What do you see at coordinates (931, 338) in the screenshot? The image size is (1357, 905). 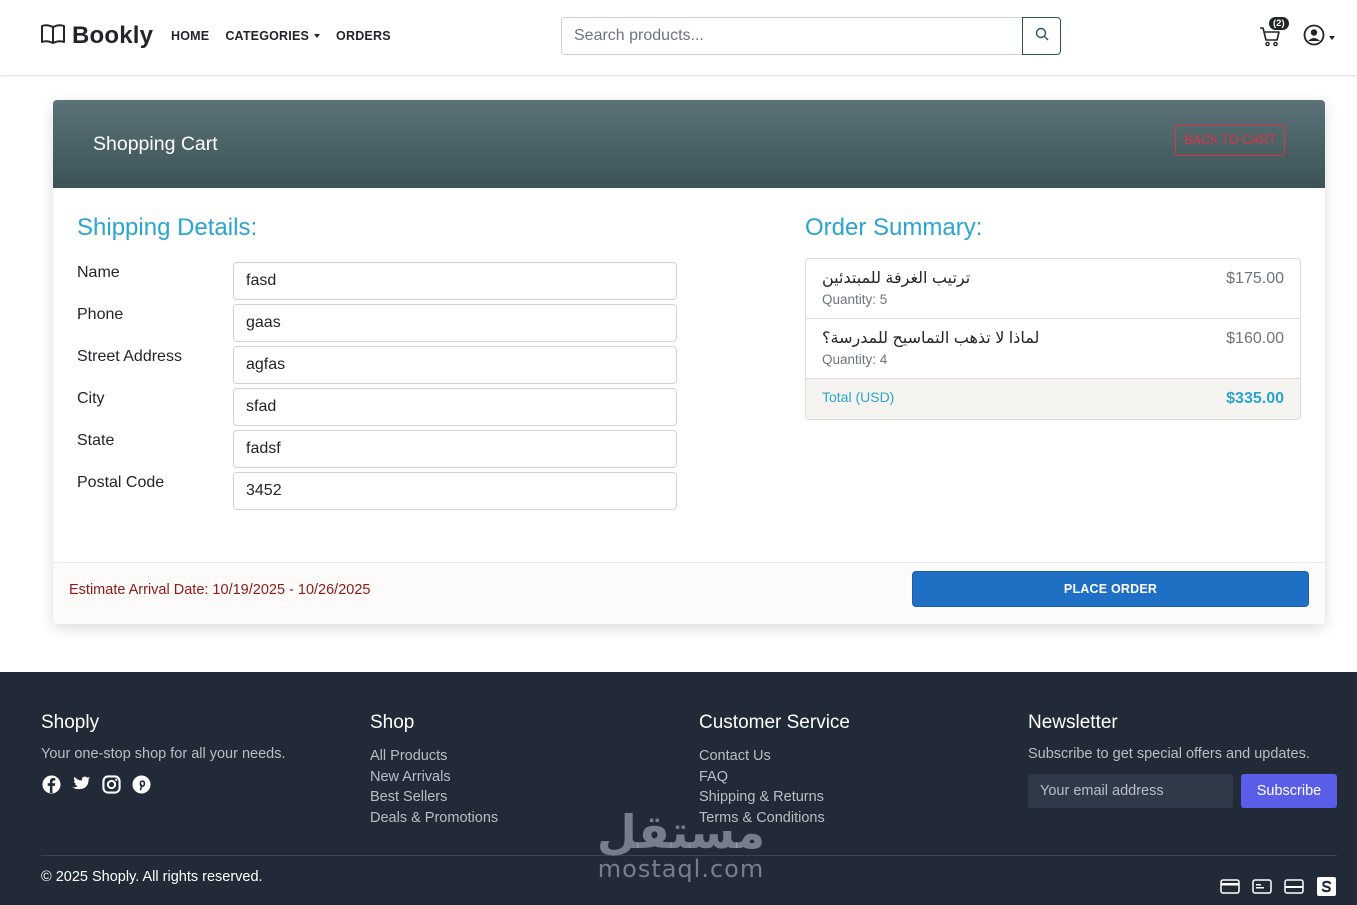 I see `item-name: لماذا لا تذهب التماسيح للمدرسة؟` at bounding box center [931, 338].